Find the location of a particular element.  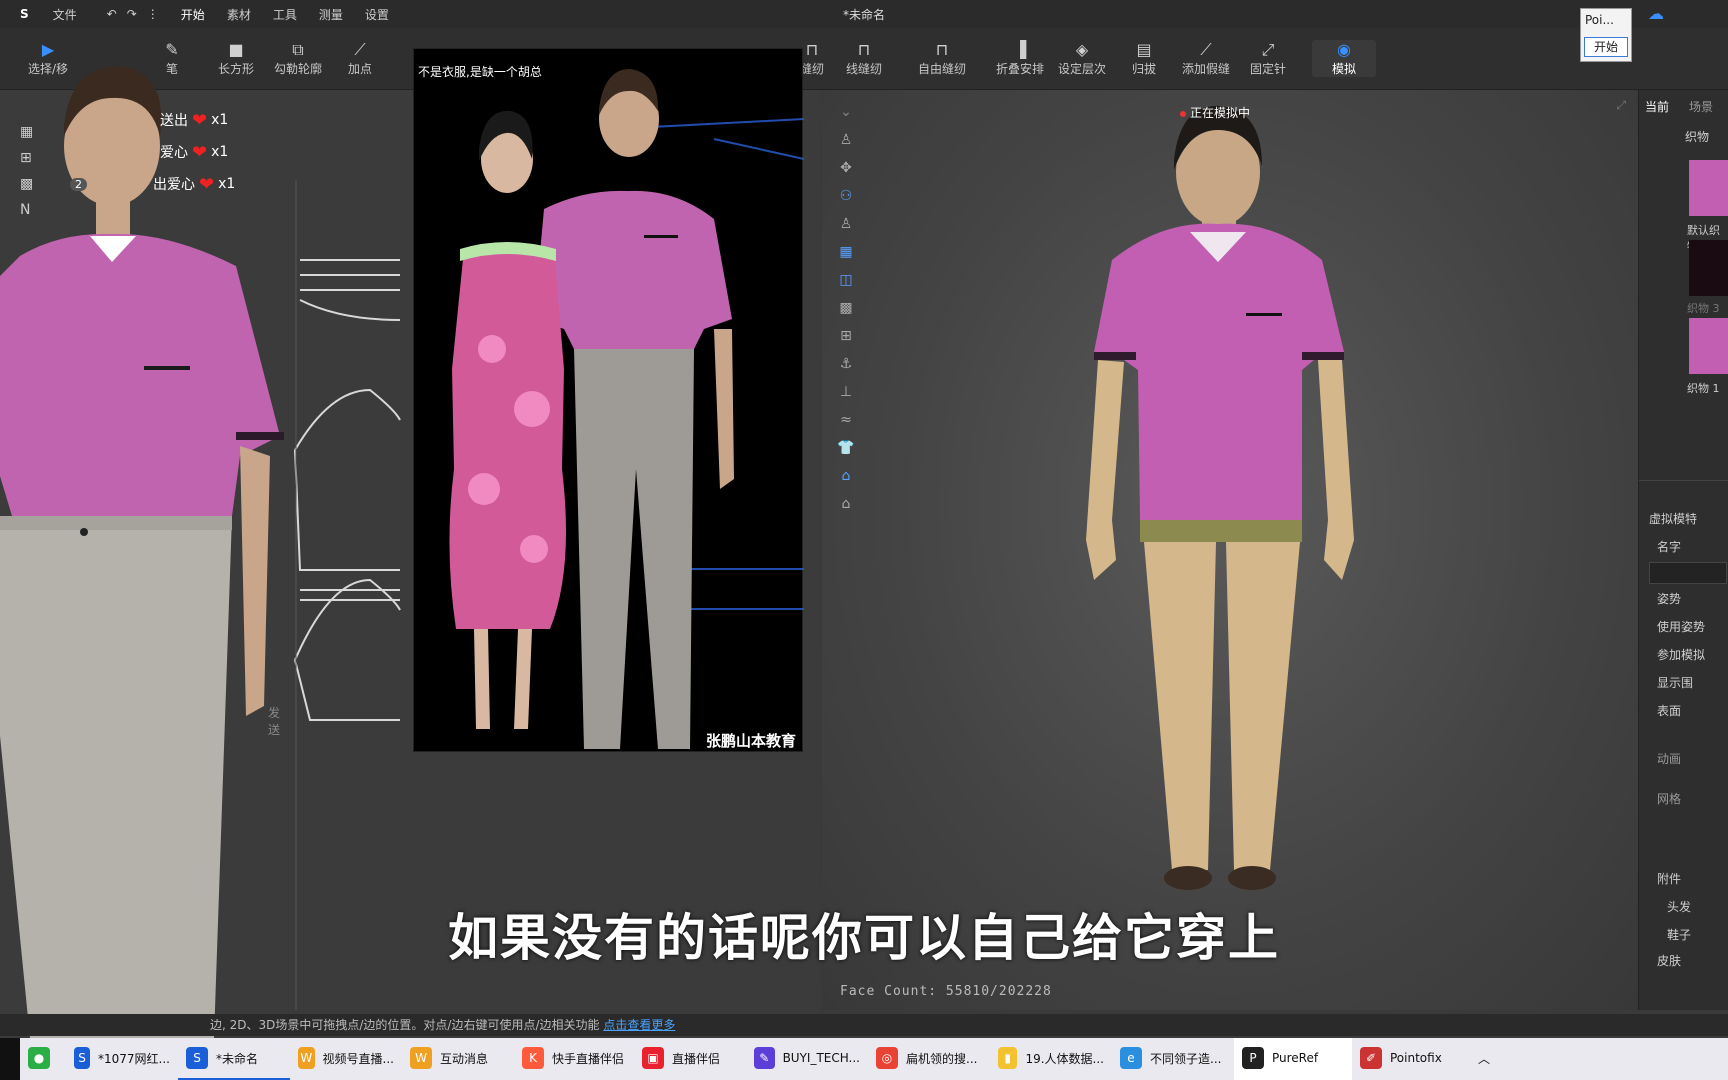

name-input is located at coordinates (1688, 573).